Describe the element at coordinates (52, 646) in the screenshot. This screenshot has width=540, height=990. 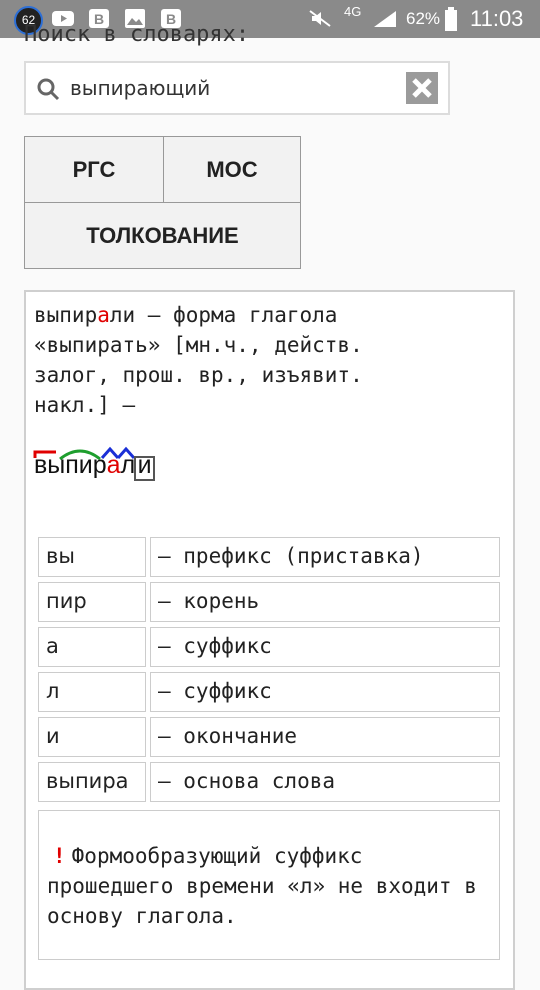
I see `morpheme-part: а` at that location.